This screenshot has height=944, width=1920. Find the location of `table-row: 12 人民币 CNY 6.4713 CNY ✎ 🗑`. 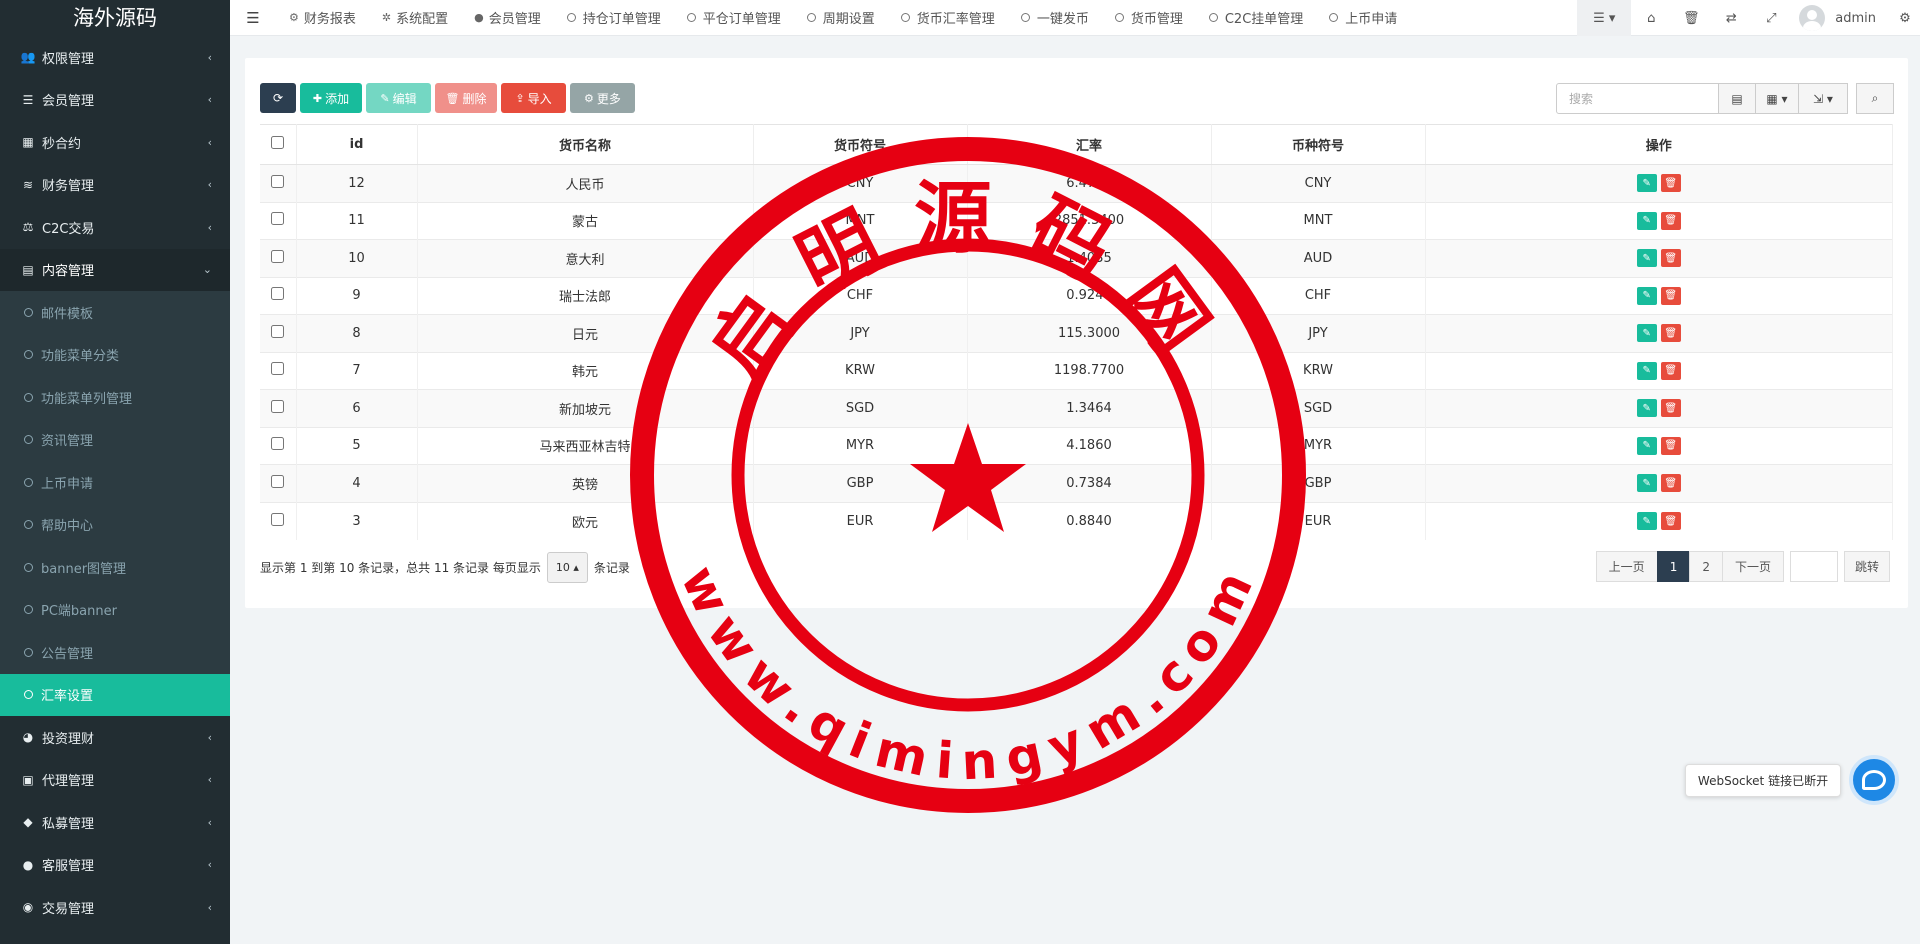

table-row: 12 人民币 CNY 6.4713 CNY ✎ 🗑 is located at coordinates (1076, 183).